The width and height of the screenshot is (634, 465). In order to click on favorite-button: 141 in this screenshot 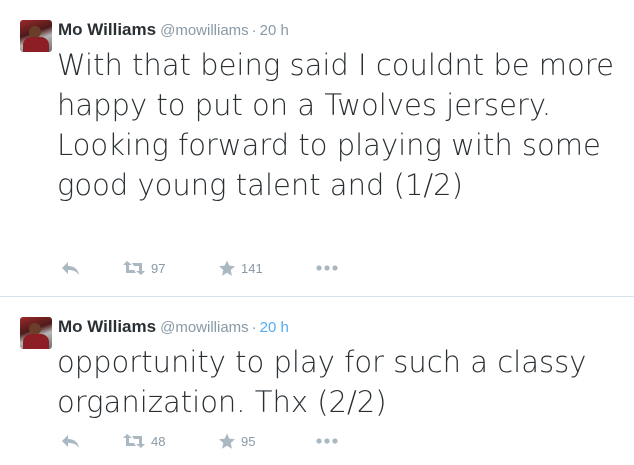, I will do `click(266, 268)`.